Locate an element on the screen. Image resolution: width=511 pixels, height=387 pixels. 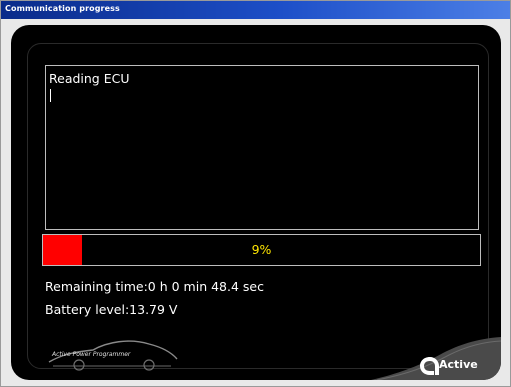
window-title: Communication progress is located at coordinates (62, 8).